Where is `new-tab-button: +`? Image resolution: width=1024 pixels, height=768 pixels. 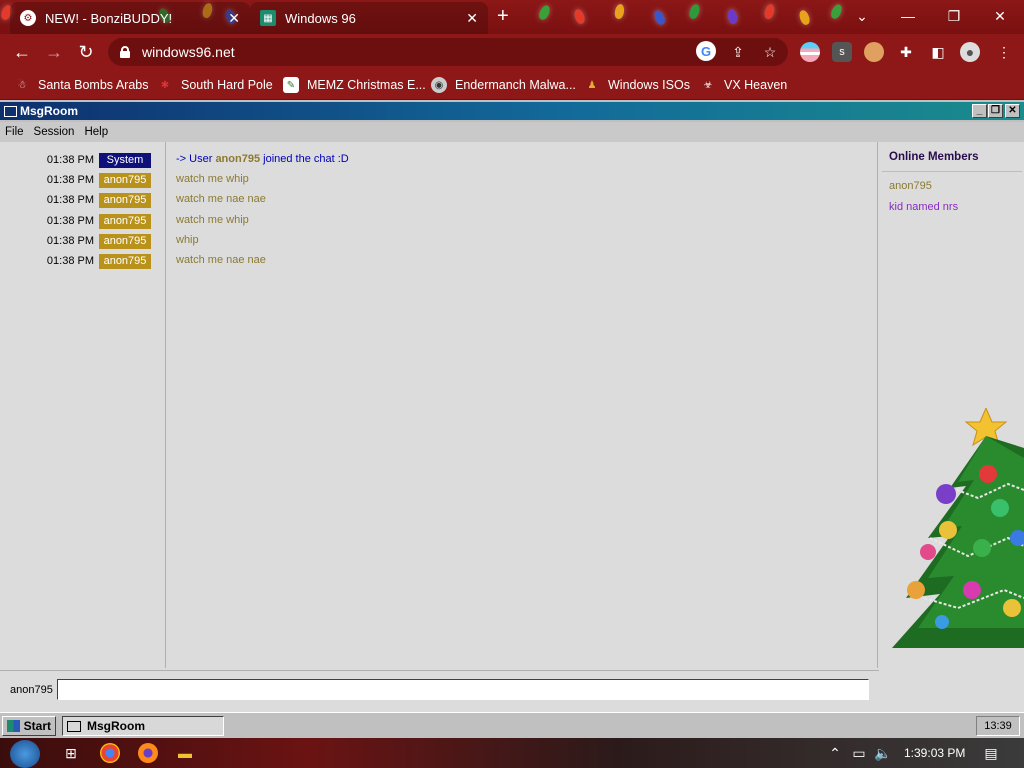 new-tab-button: + is located at coordinates (503, 16).